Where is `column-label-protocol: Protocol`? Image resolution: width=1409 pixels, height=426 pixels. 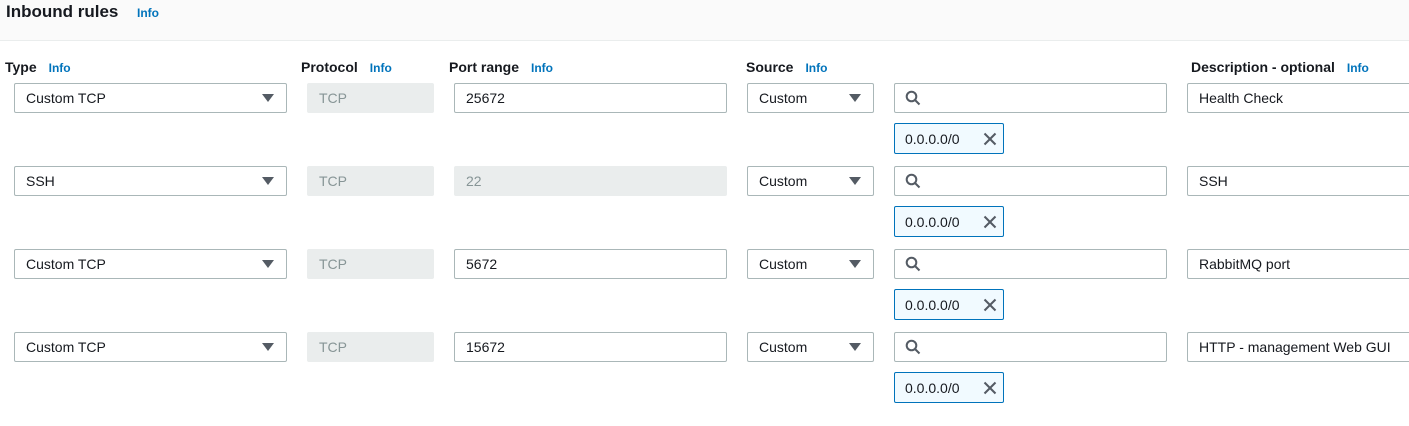
column-label-protocol: Protocol is located at coordinates (329, 67).